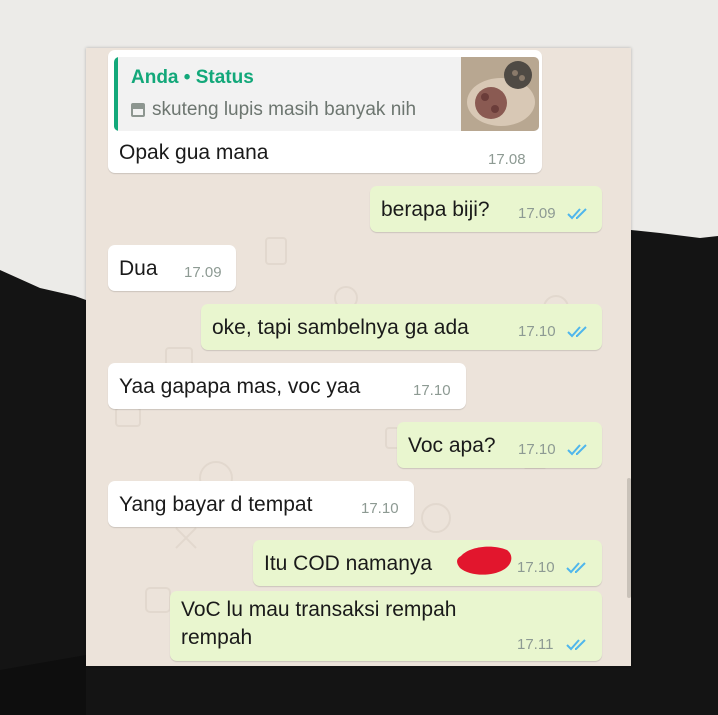  What do you see at coordinates (240, 386) in the screenshot?
I see `message-text: Yaa gapapa mas, voc yaa` at bounding box center [240, 386].